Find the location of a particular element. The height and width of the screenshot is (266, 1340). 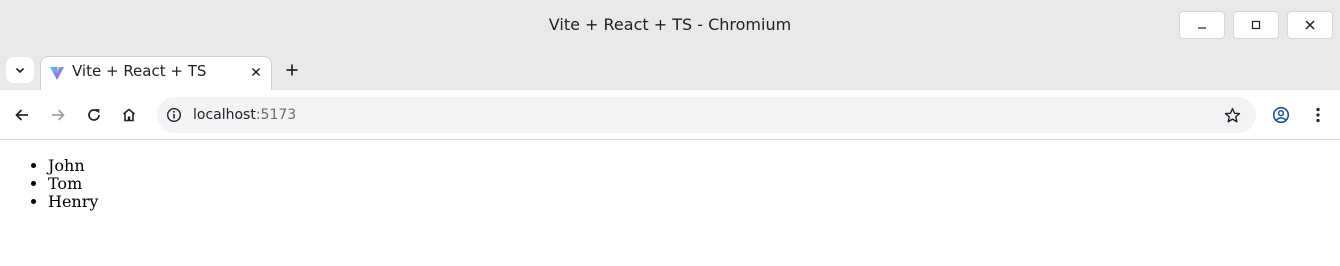

new-tab-button is located at coordinates (292, 70).